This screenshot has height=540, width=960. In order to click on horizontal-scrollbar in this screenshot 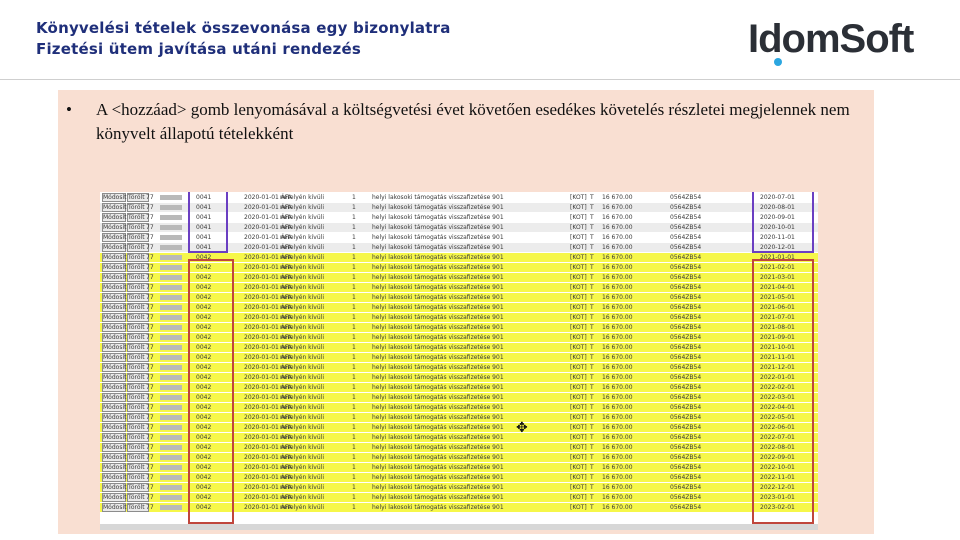, I will do `click(459, 527)`.